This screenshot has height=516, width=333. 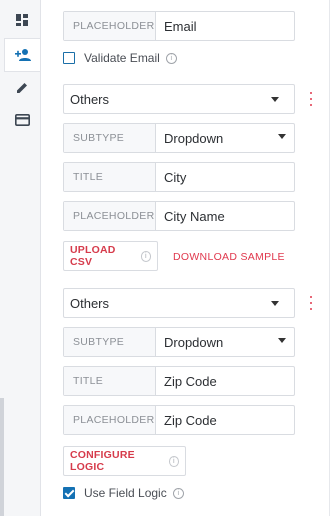 I want to click on add-person-icon, so click(x=23, y=55).